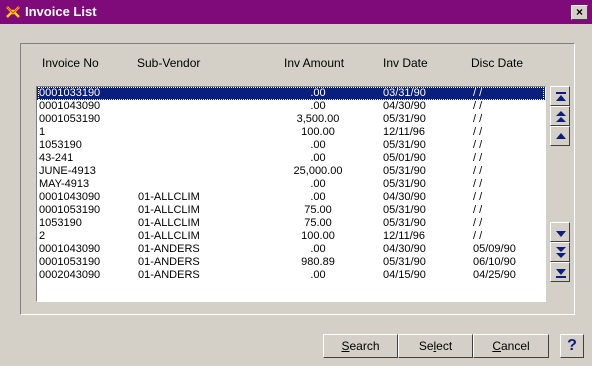  I want to click on scroll-top-icon, so click(561, 96).